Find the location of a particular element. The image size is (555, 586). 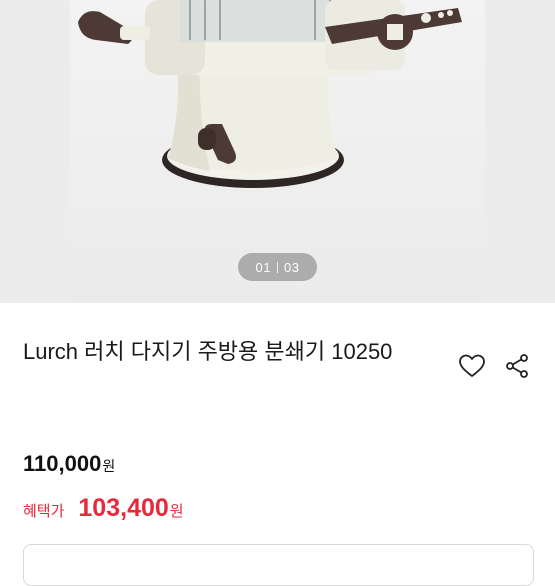

pager-divider is located at coordinates (277, 267).